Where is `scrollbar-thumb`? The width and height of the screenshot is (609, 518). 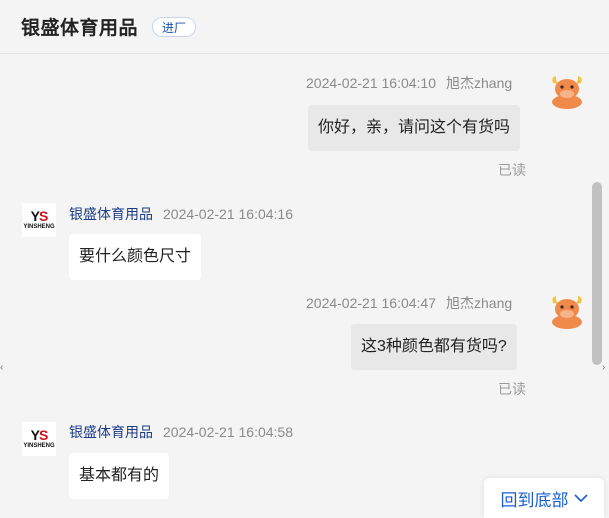
scrollbar-thumb is located at coordinates (597, 273).